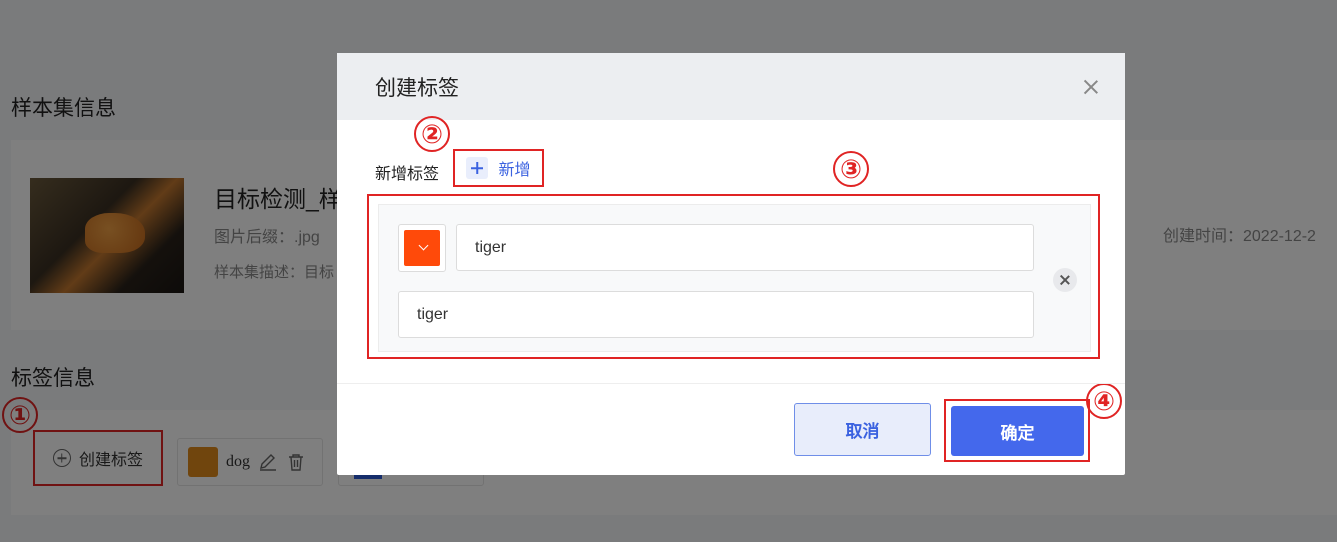 The width and height of the screenshot is (1337, 542). I want to click on add-button: 新增, so click(498, 168).